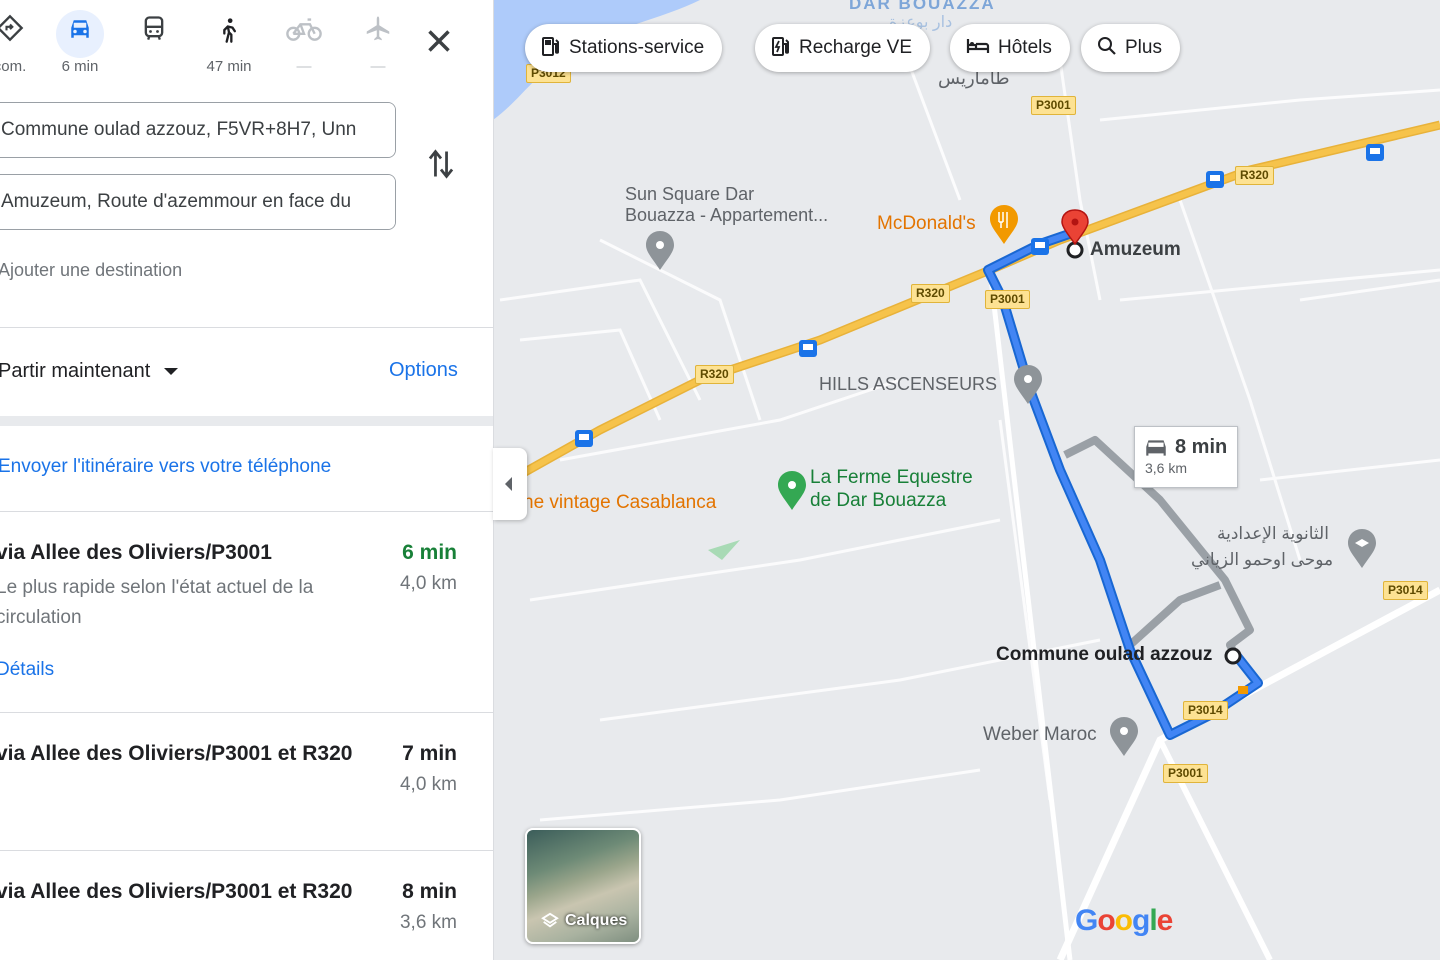  Describe the element at coordinates (13, 66) in the screenshot. I see `mode-best-label: com.` at that location.